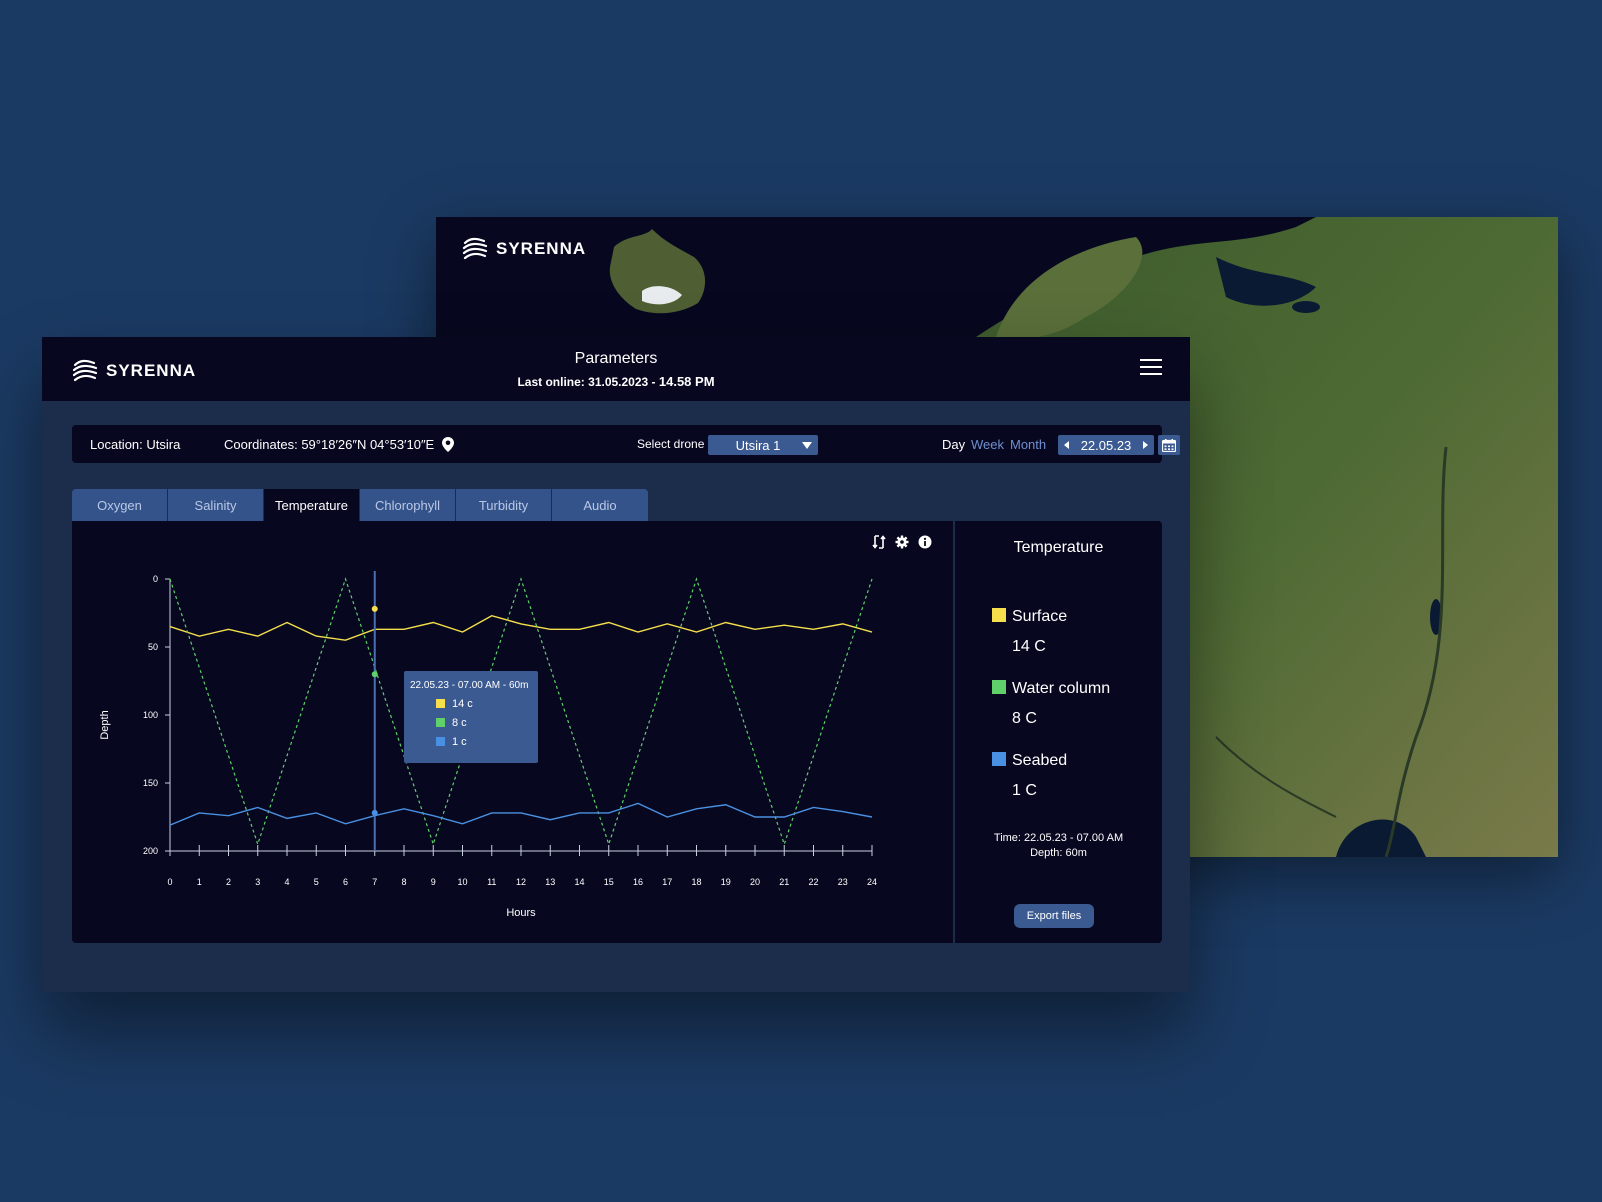 This screenshot has width=1602, height=1202. Describe the element at coordinates (135, 444) in the screenshot. I see `location-label: Location: Utsira` at that location.